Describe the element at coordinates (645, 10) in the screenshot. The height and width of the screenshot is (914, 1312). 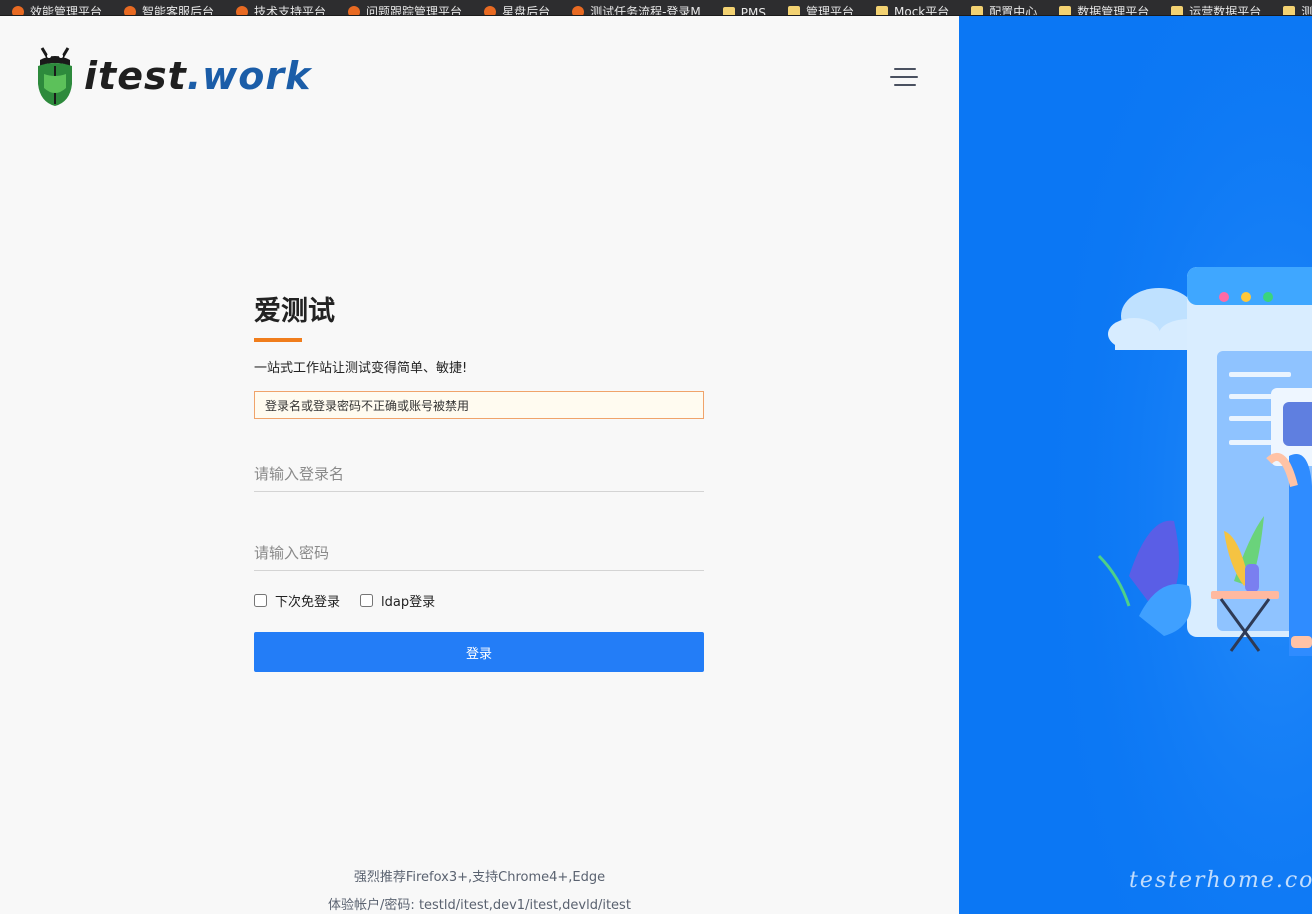
I see `bookmark-label: 测试任务流程-登录M` at that location.